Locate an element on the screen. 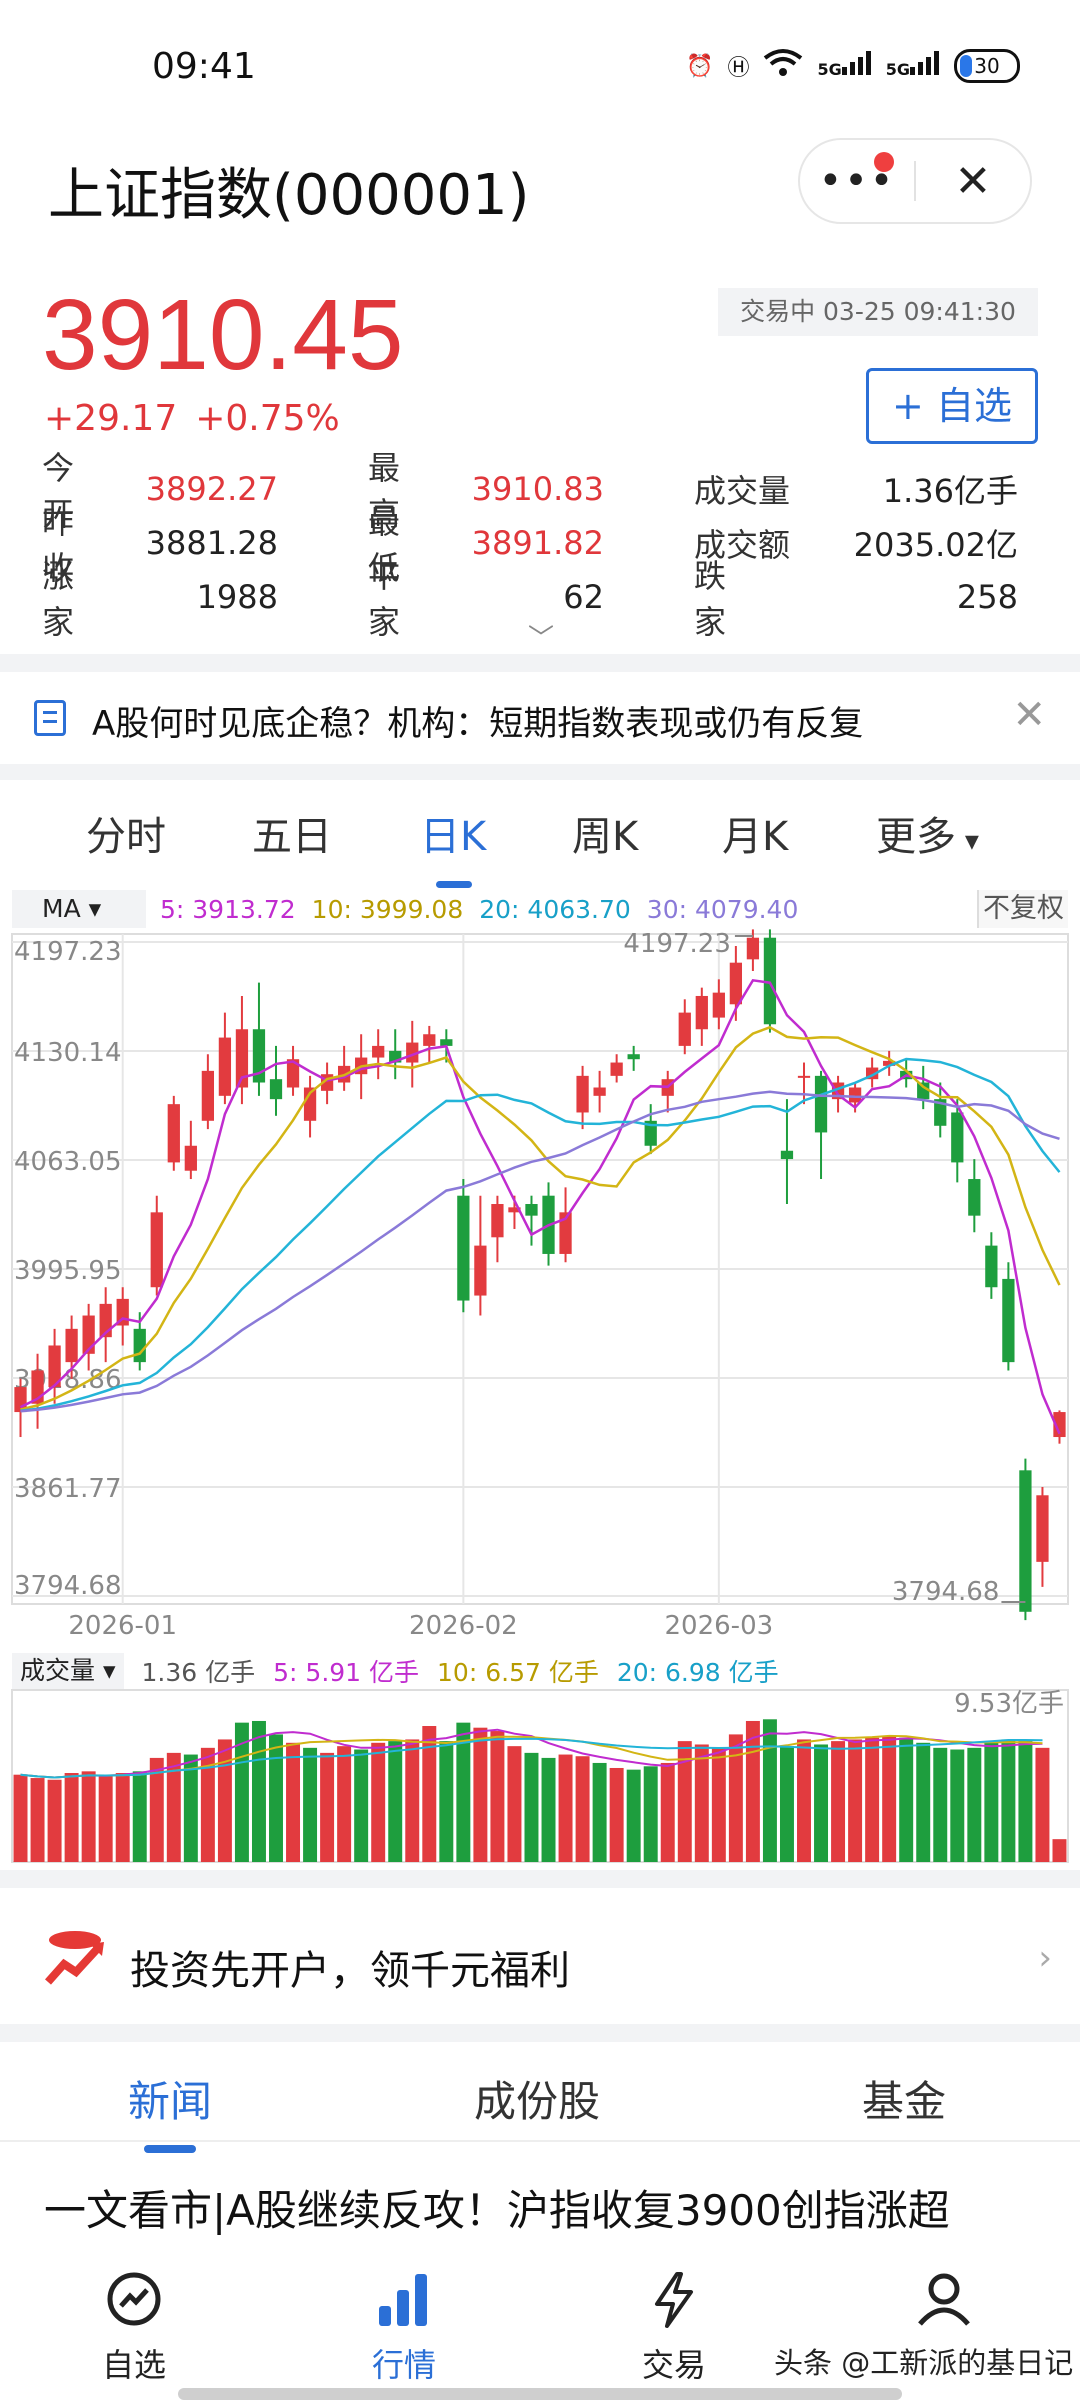  chart-circle-icon is located at coordinates (134, 2299).